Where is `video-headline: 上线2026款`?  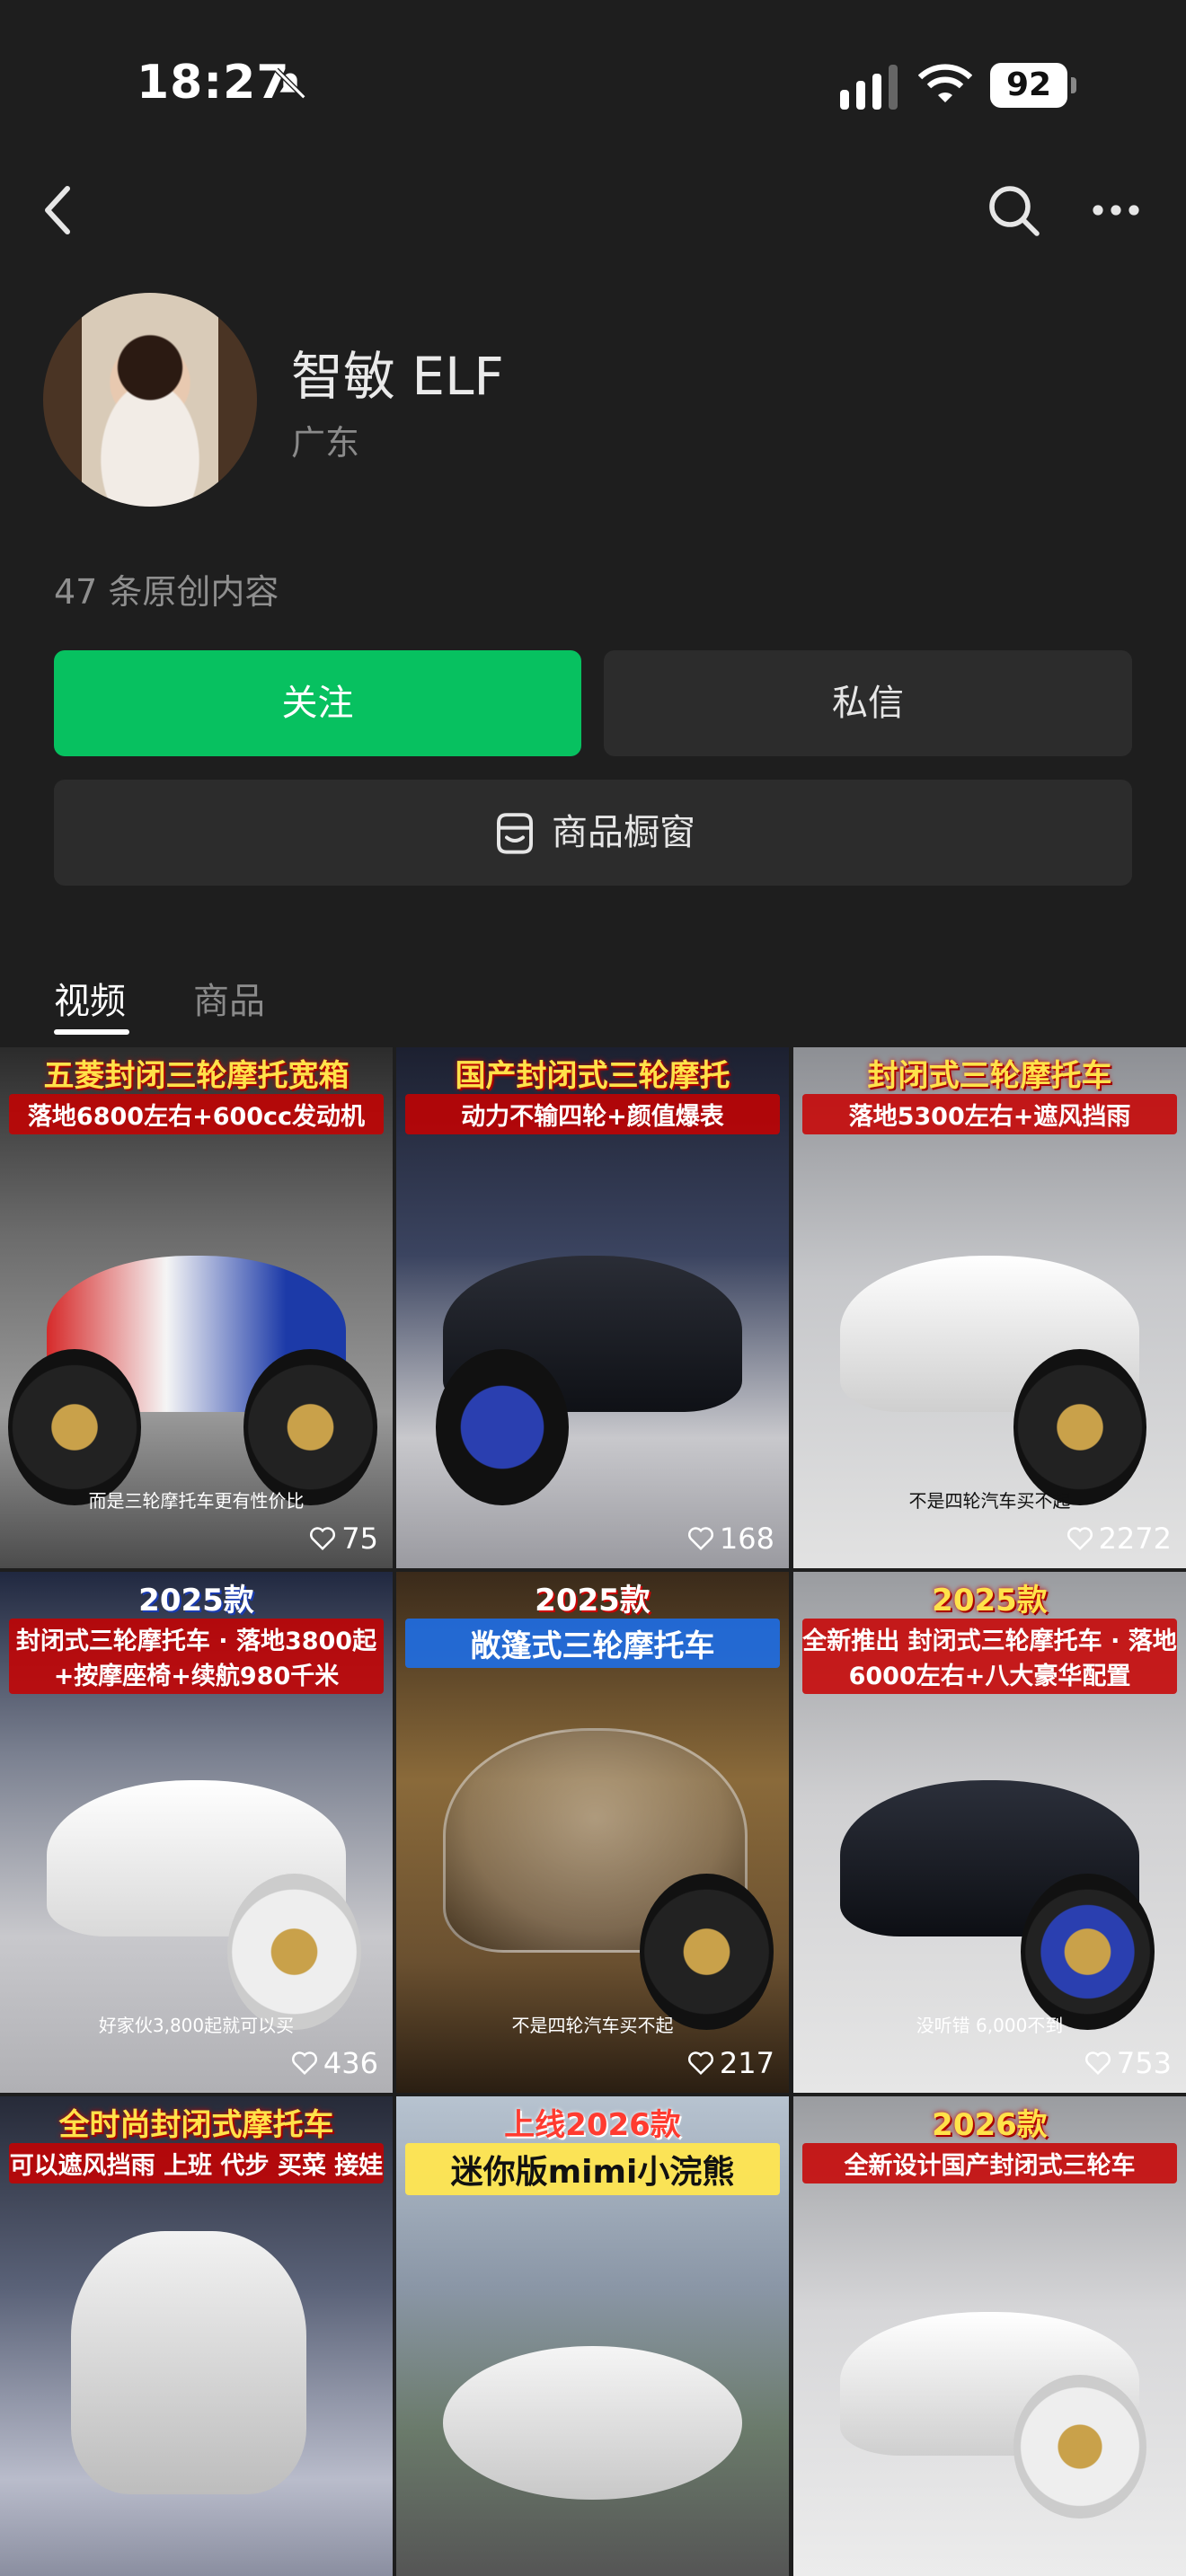 video-headline: 上线2026款 is located at coordinates (592, 2125).